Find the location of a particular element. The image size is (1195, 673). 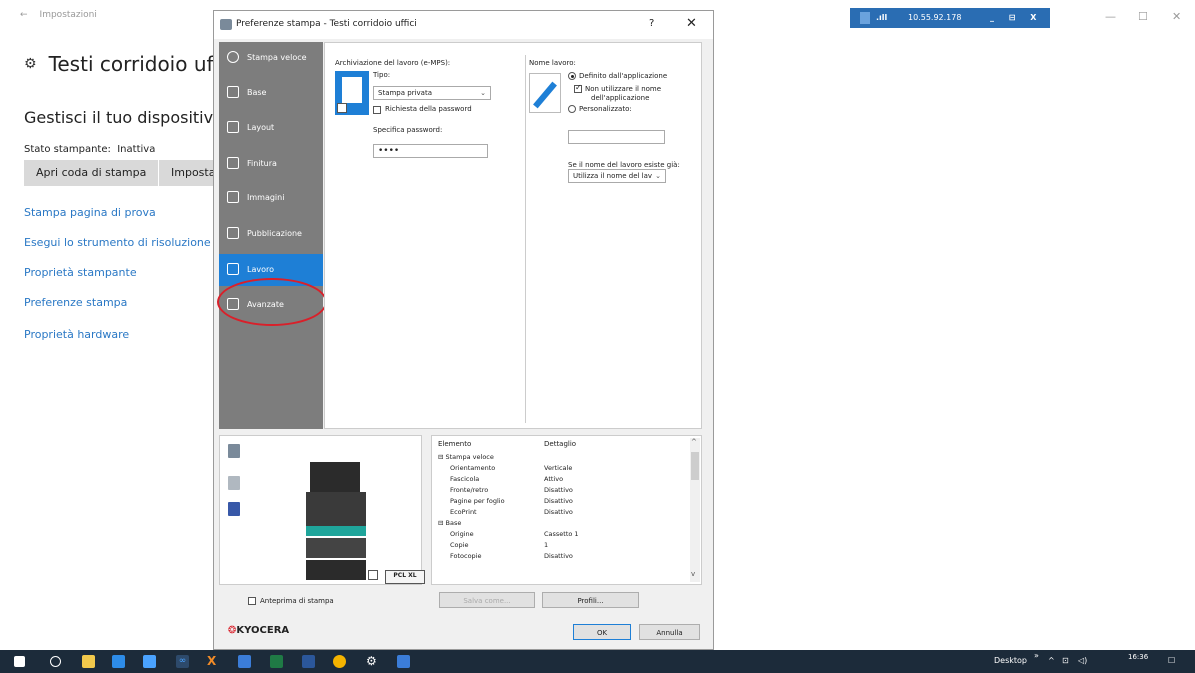

printer-view-icon is located at coordinates (234, 451).